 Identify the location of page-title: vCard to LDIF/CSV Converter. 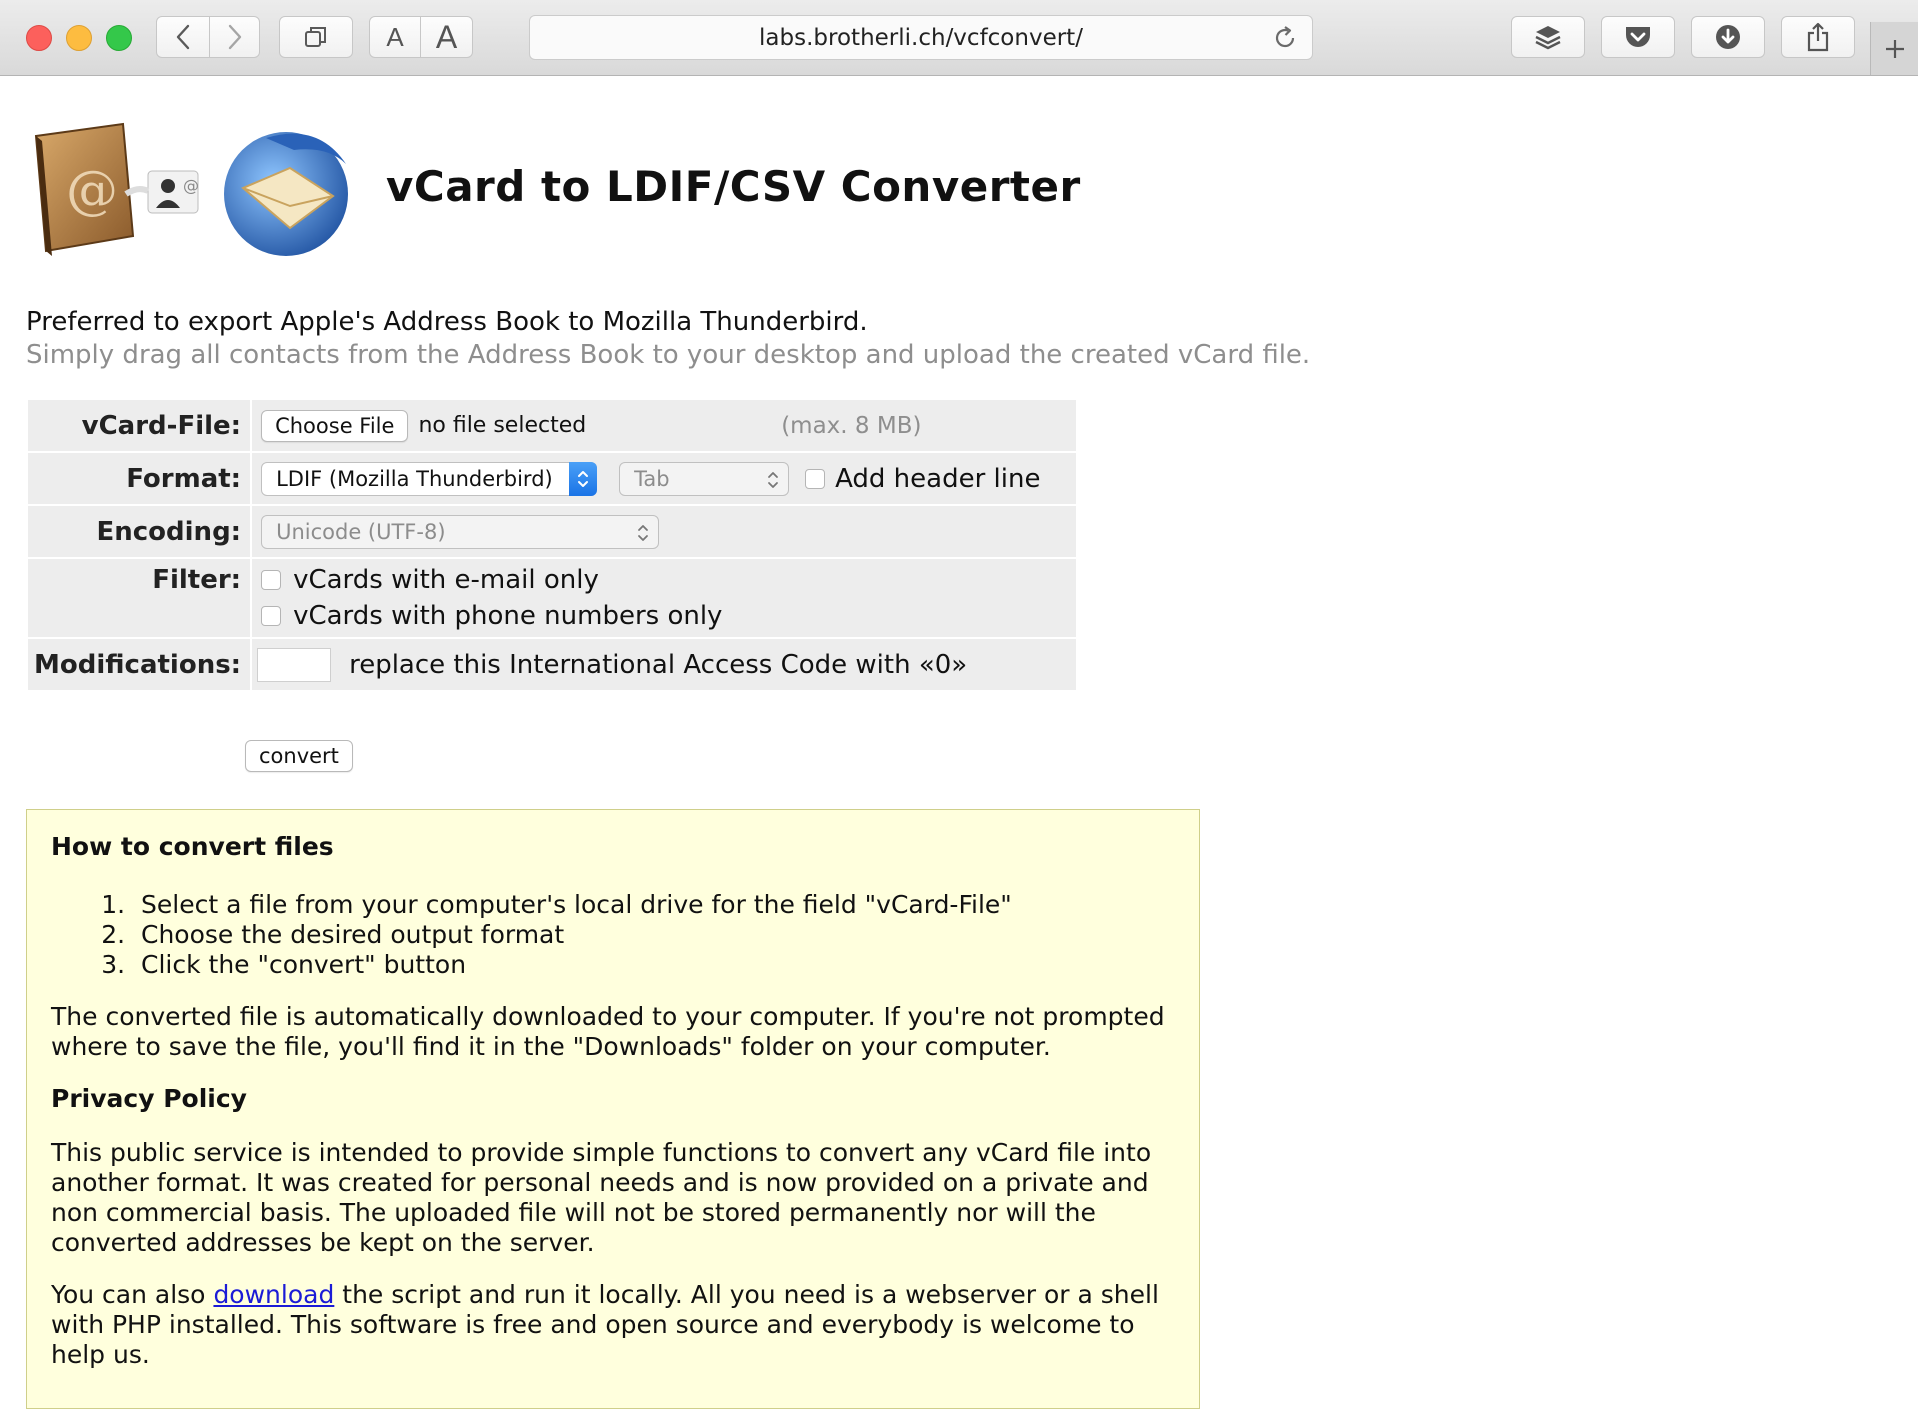
(733, 186).